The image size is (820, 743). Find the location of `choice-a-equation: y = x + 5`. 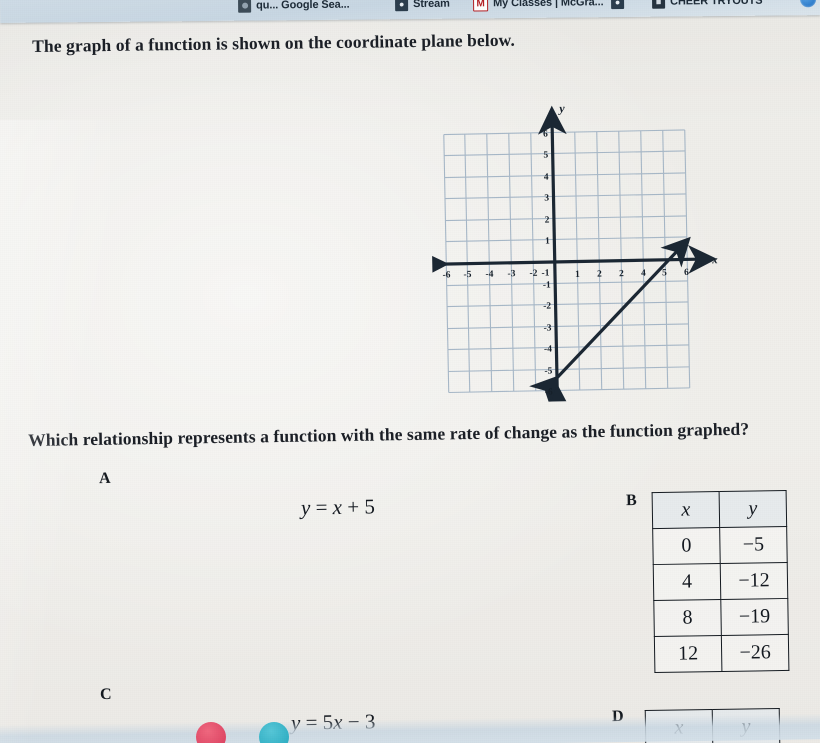

choice-a-equation: y = x + 5 is located at coordinates (338, 507).